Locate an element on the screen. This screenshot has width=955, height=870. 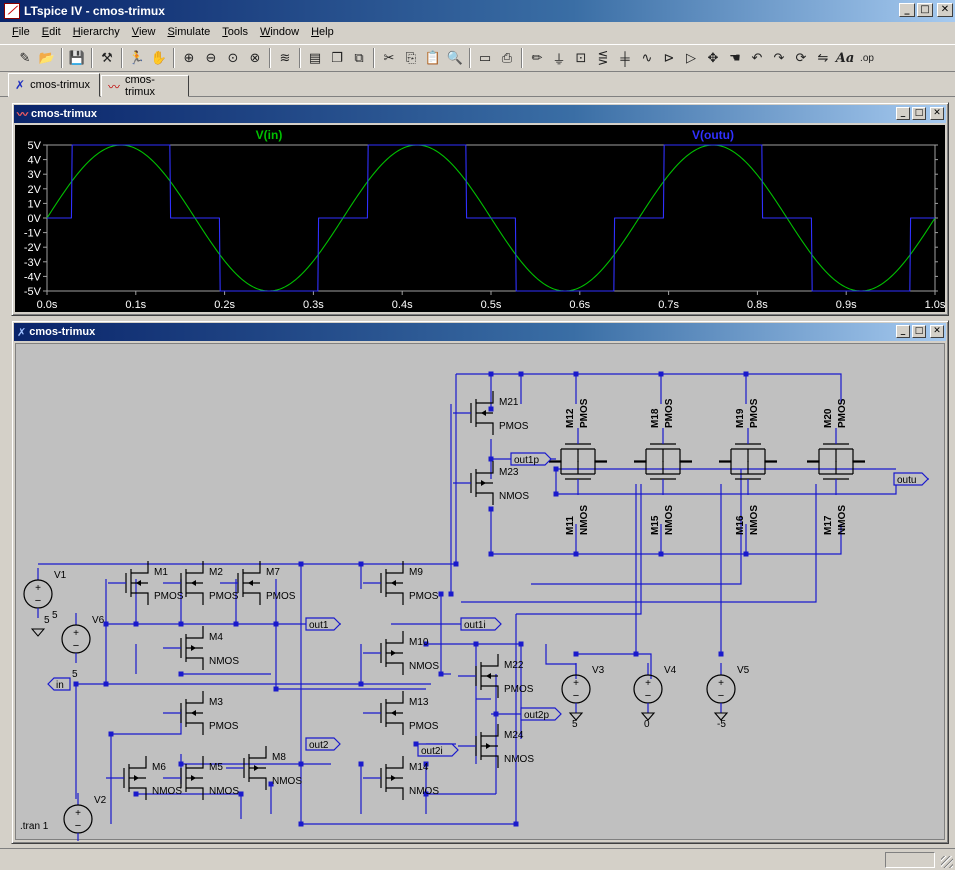
voltage-source-v1: +− V1 5 is located at coordinates (45, 594).